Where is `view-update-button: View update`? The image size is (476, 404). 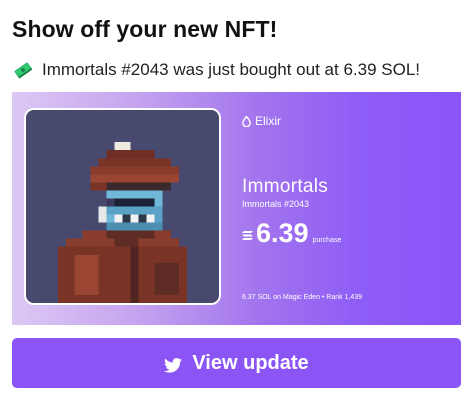
view-update-button: View update is located at coordinates (236, 363).